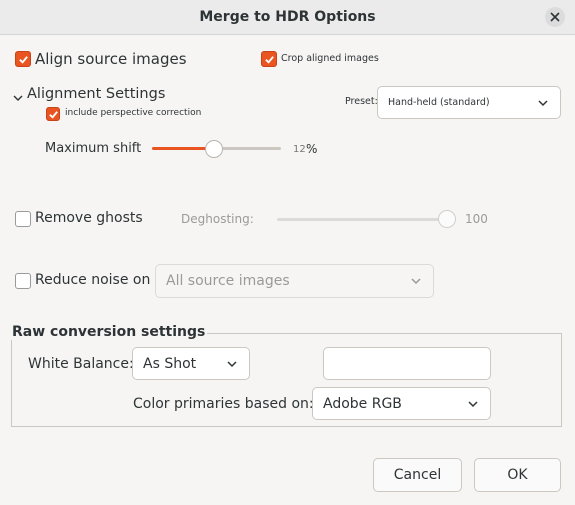  What do you see at coordinates (217, 219) in the screenshot?
I see `deghosting-label: Deghosting:` at bounding box center [217, 219].